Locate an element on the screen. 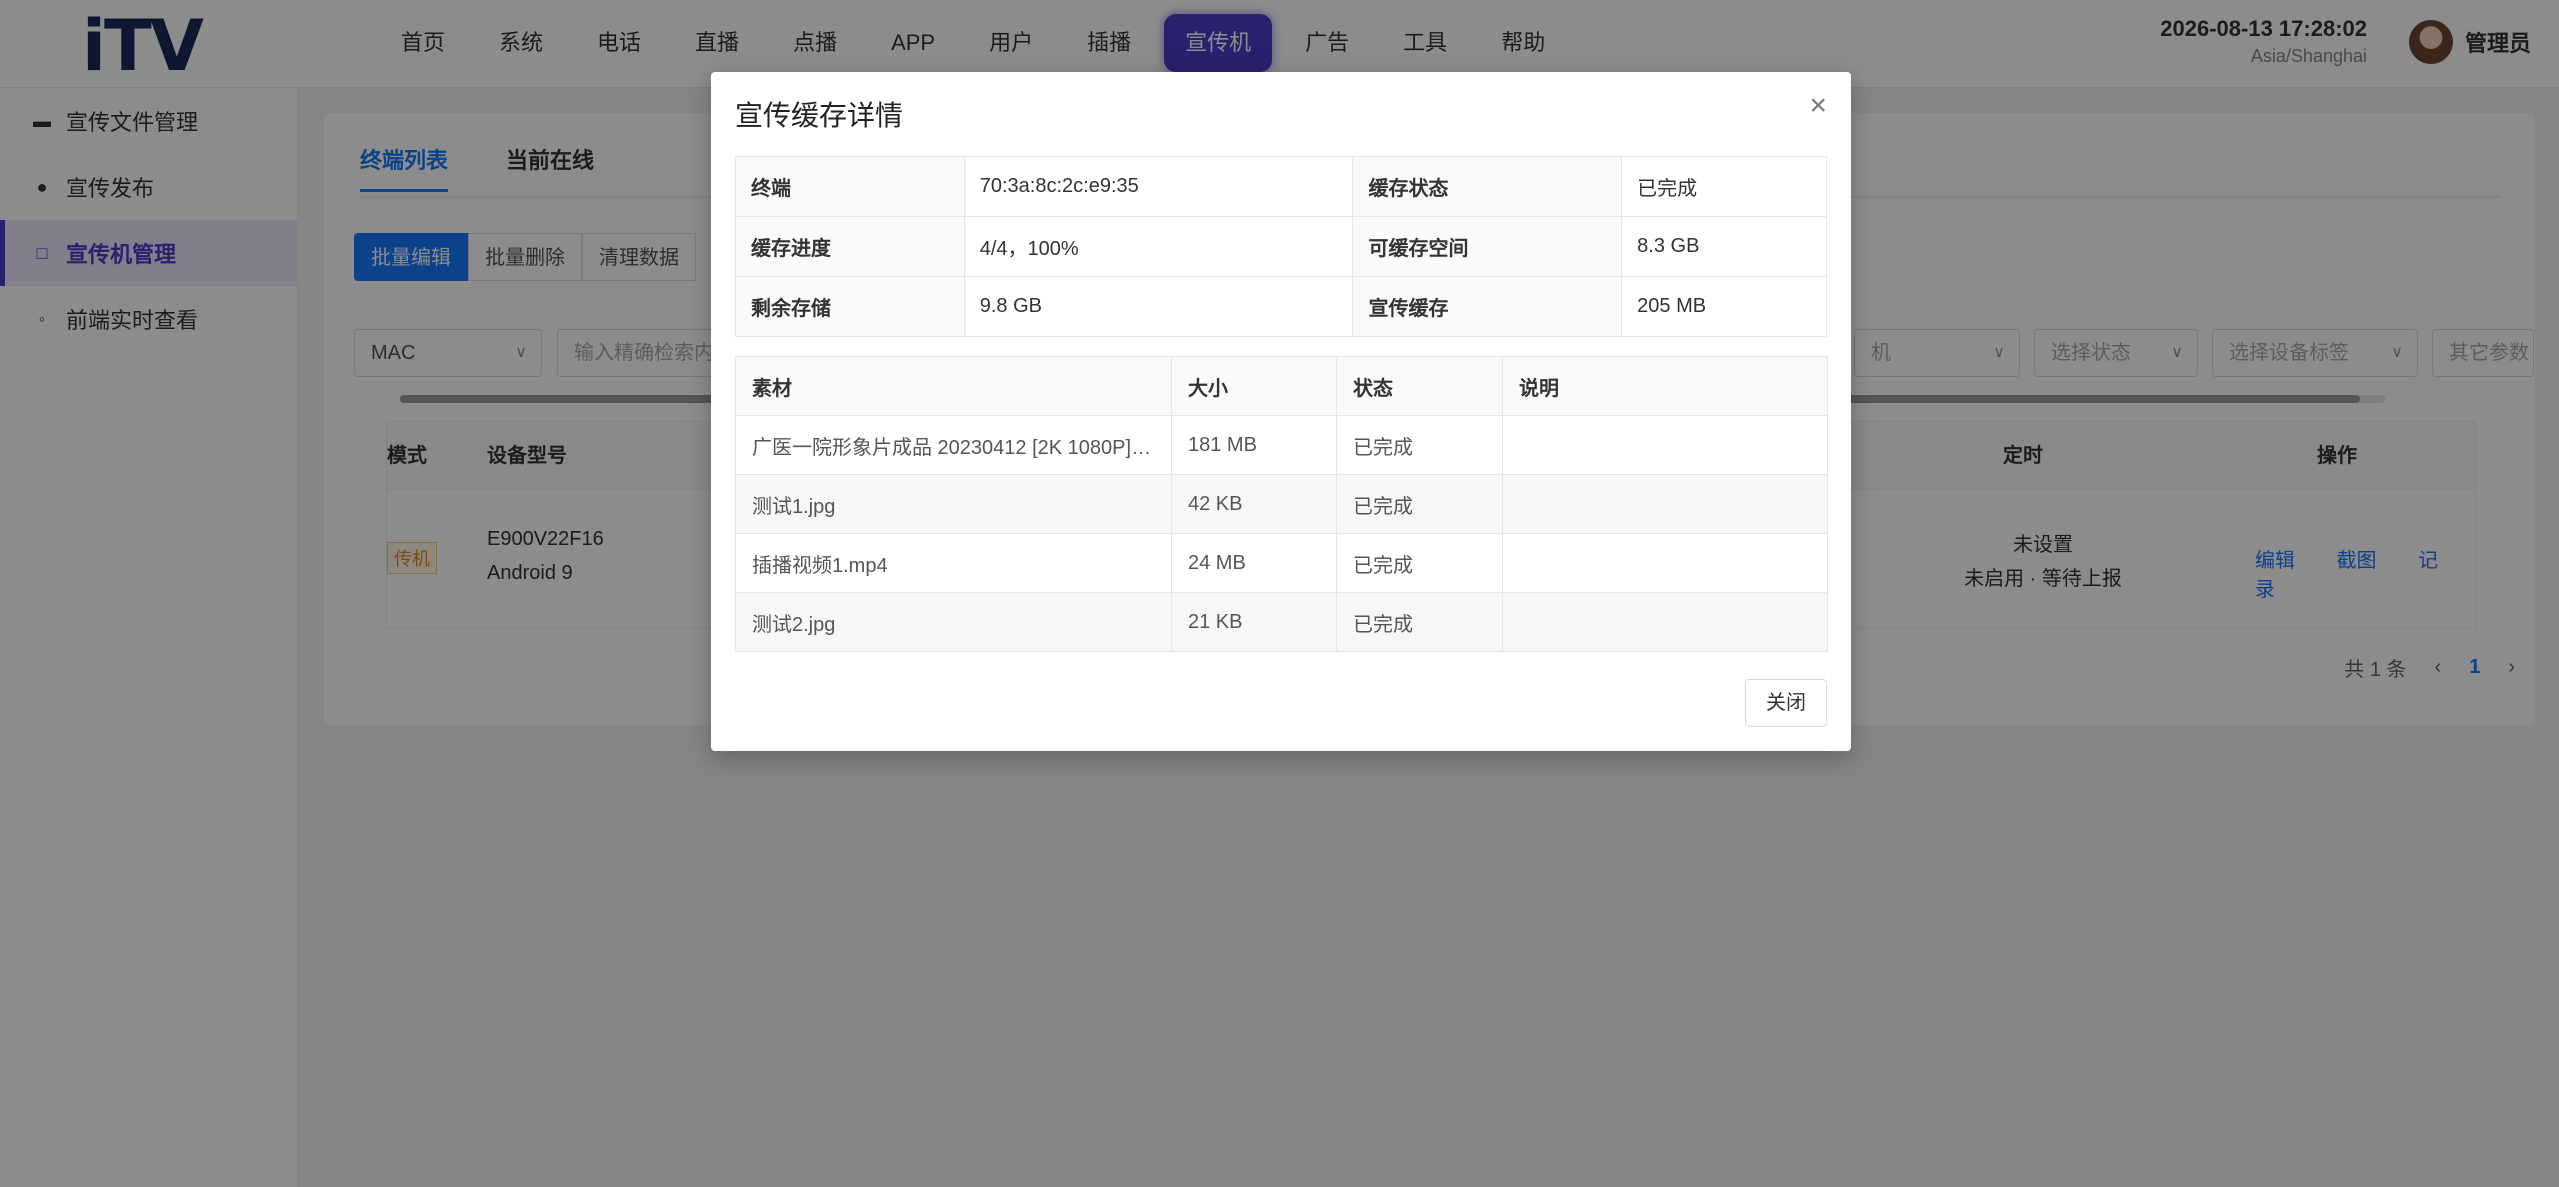 The image size is (2559, 1187). terminal-mac: 70:3a:8c:2c:e9:35 is located at coordinates (1158, 186).